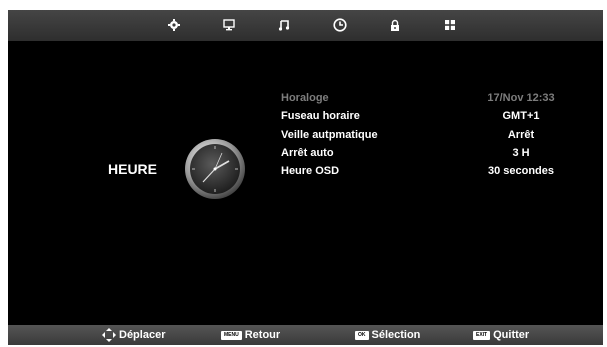 The width and height of the screenshot is (607, 347). What do you see at coordinates (431, 138) in the screenshot?
I see `setting-row-veille-automatique: Veille autpmatique Arrêt` at bounding box center [431, 138].